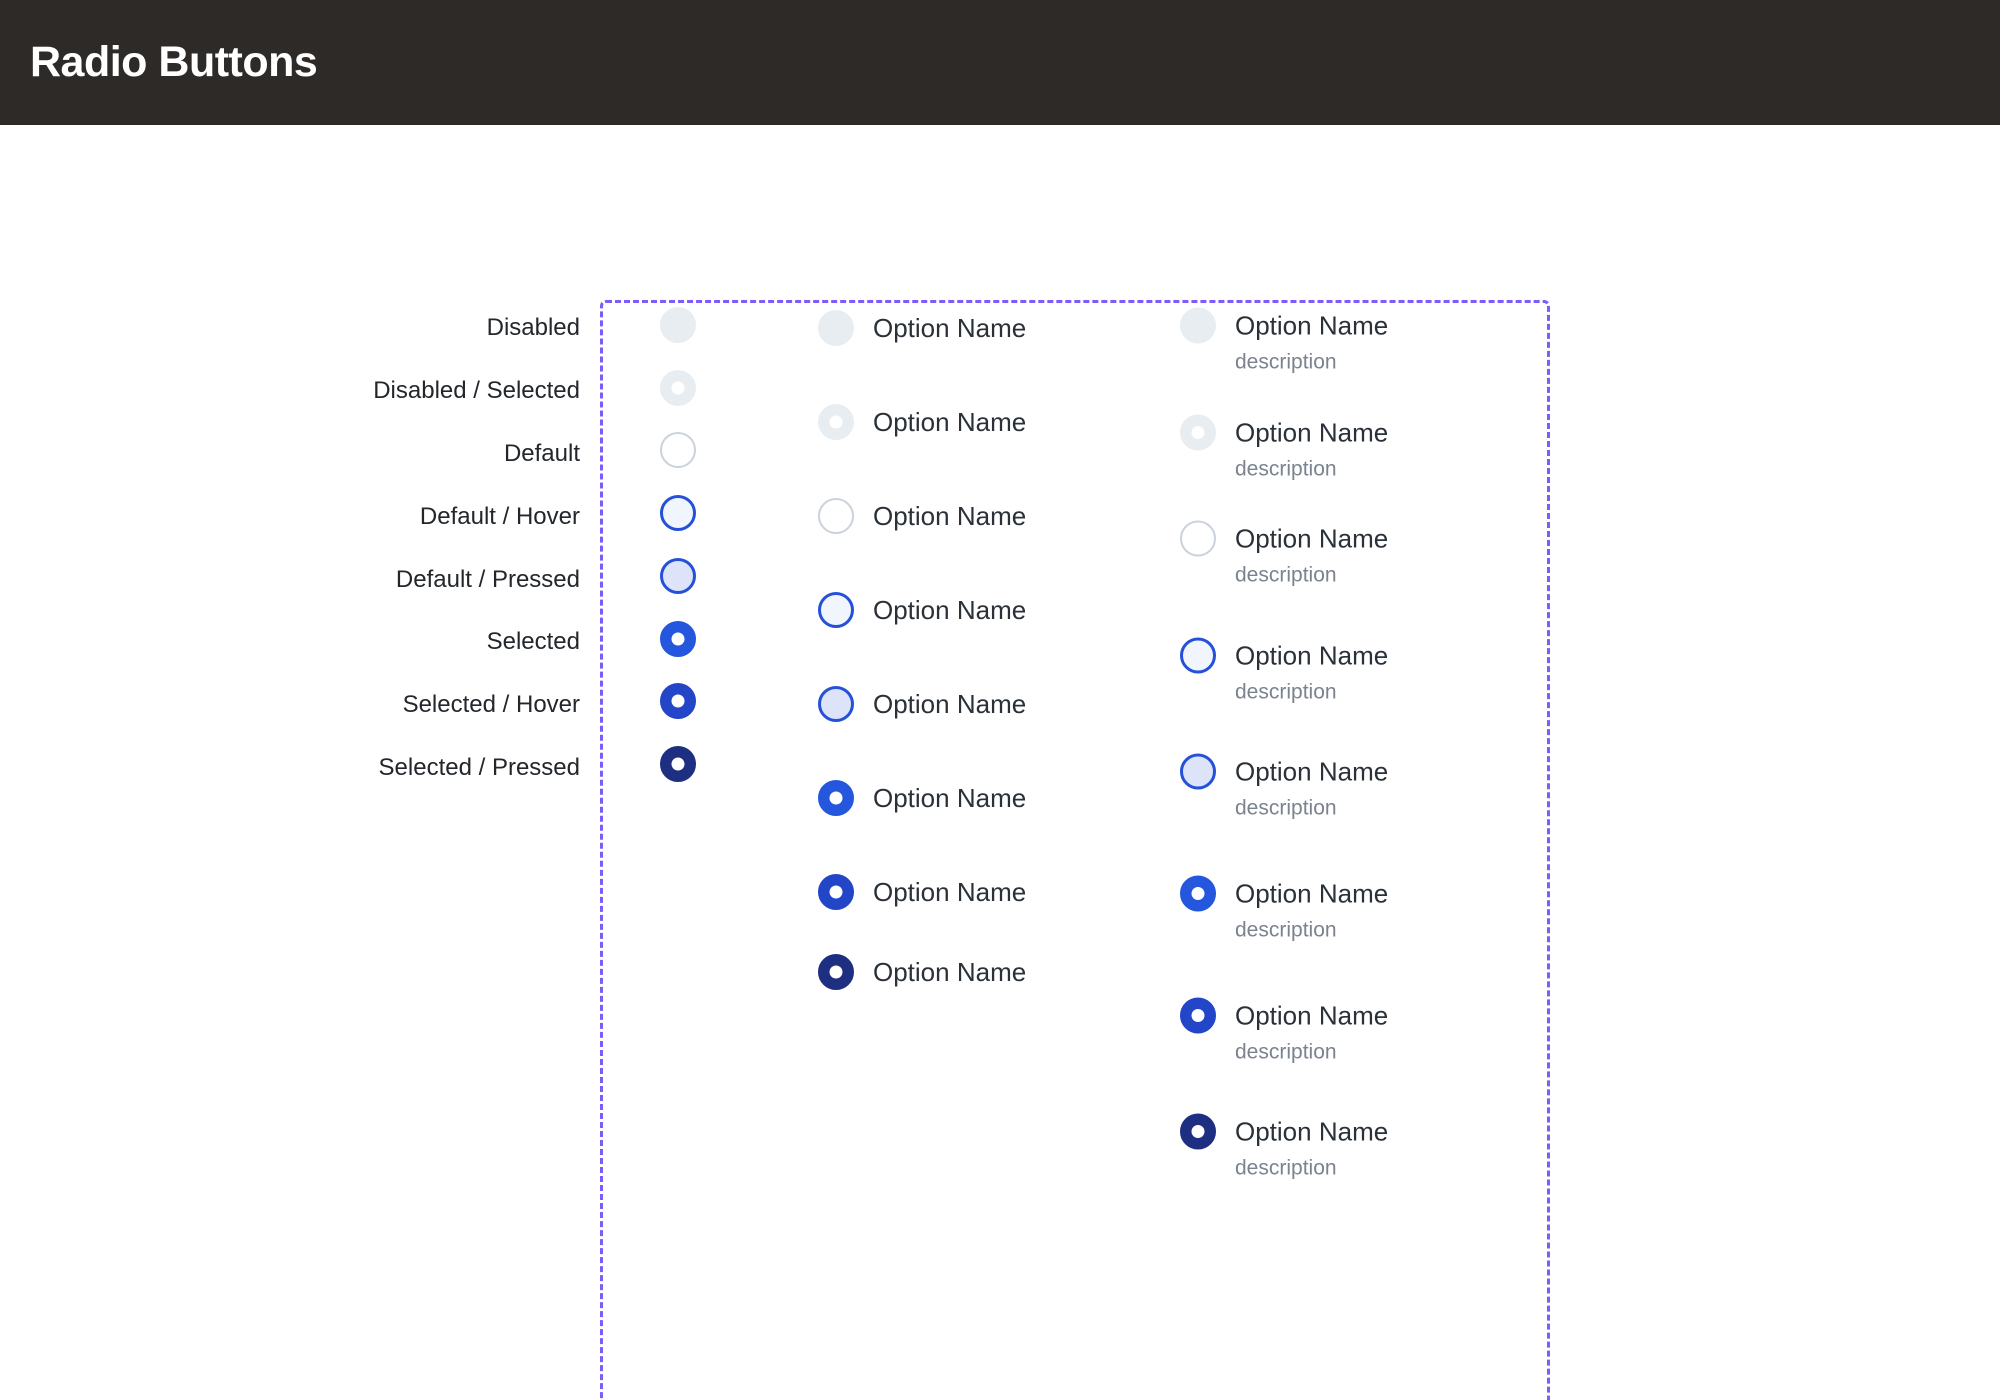 The width and height of the screenshot is (2000, 1400). What do you see at coordinates (533, 327) in the screenshot?
I see `state-label-disabled: Disabled` at bounding box center [533, 327].